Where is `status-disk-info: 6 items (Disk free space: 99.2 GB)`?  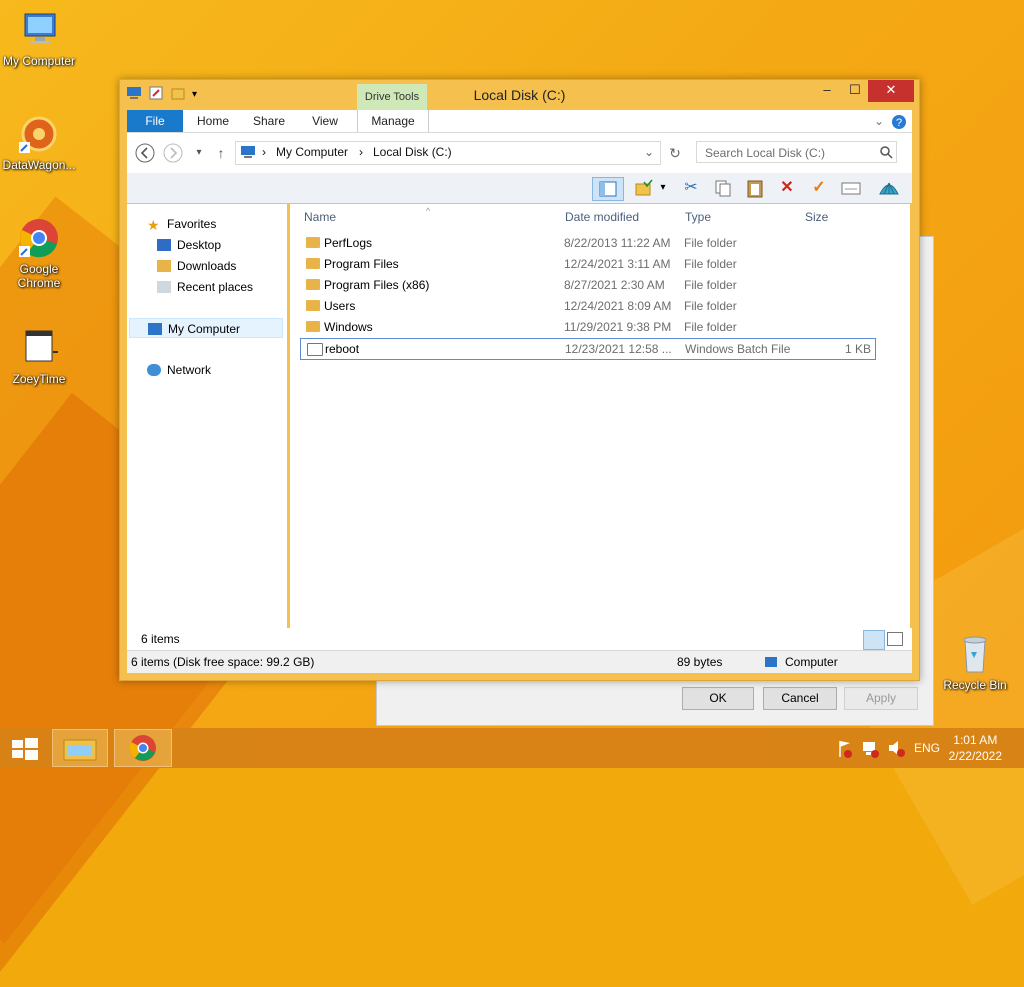
status-disk-info: 6 items (Disk free space: 99.2 GB) is located at coordinates (223, 662).